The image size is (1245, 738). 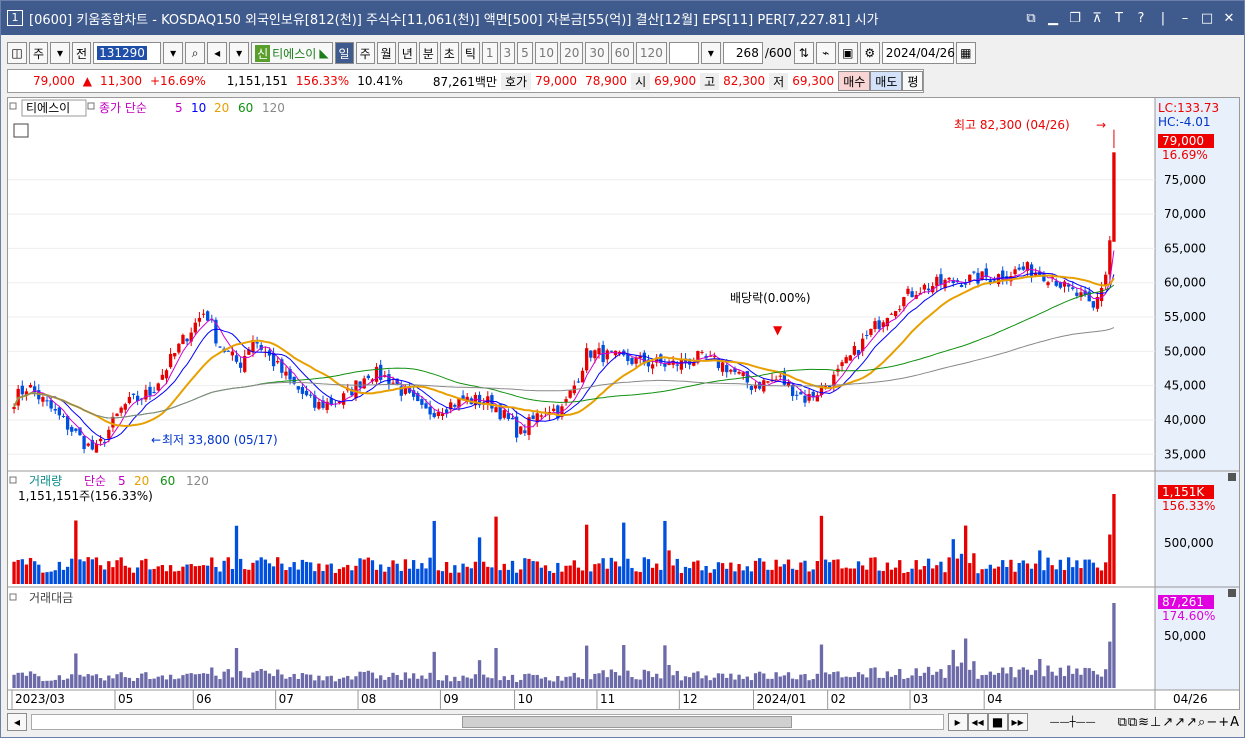 I want to click on volume-label: 거래량, so click(x=45, y=481).